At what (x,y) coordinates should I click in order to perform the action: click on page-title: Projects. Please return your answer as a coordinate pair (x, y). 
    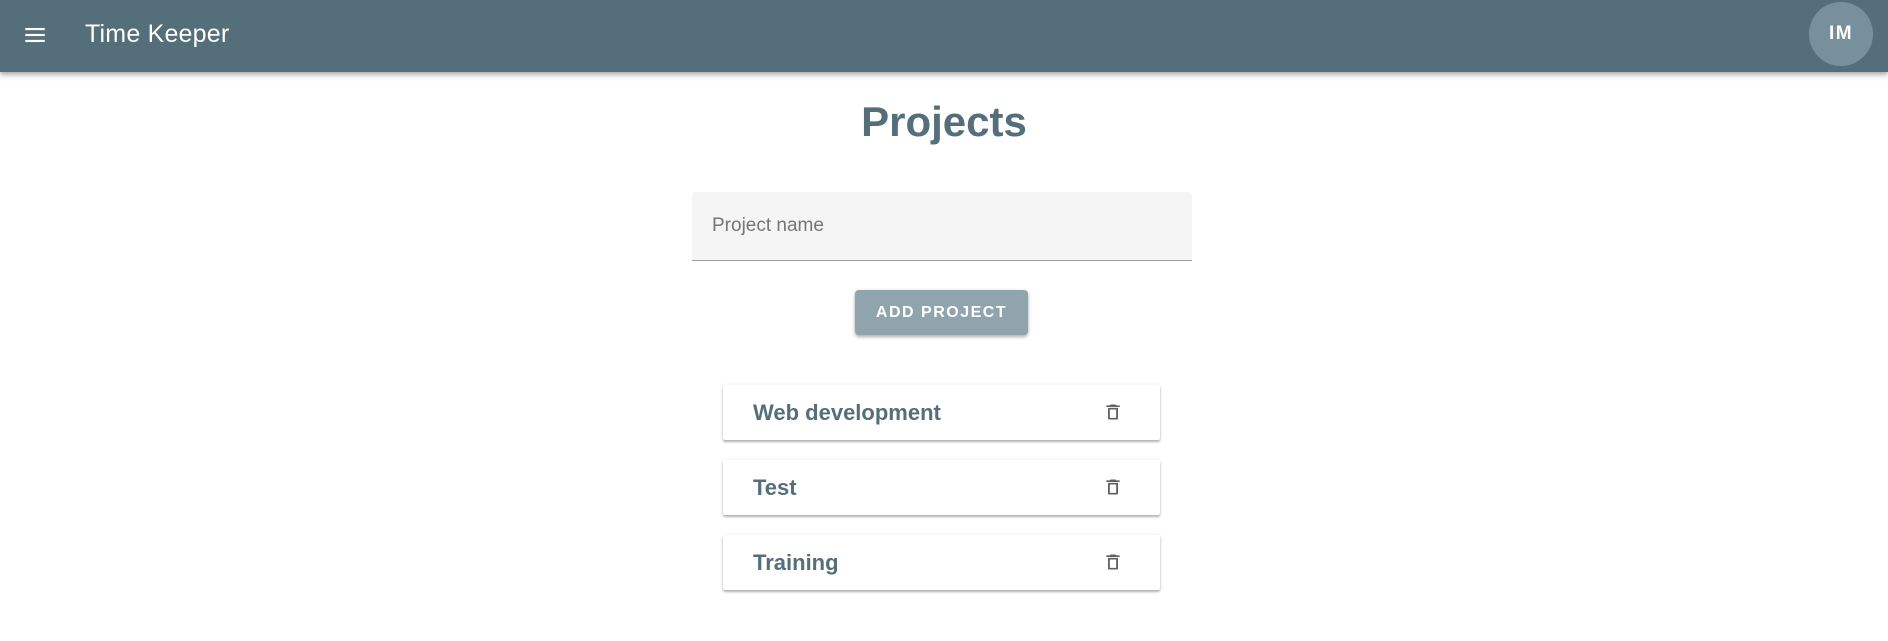
    Looking at the image, I should click on (944, 121).